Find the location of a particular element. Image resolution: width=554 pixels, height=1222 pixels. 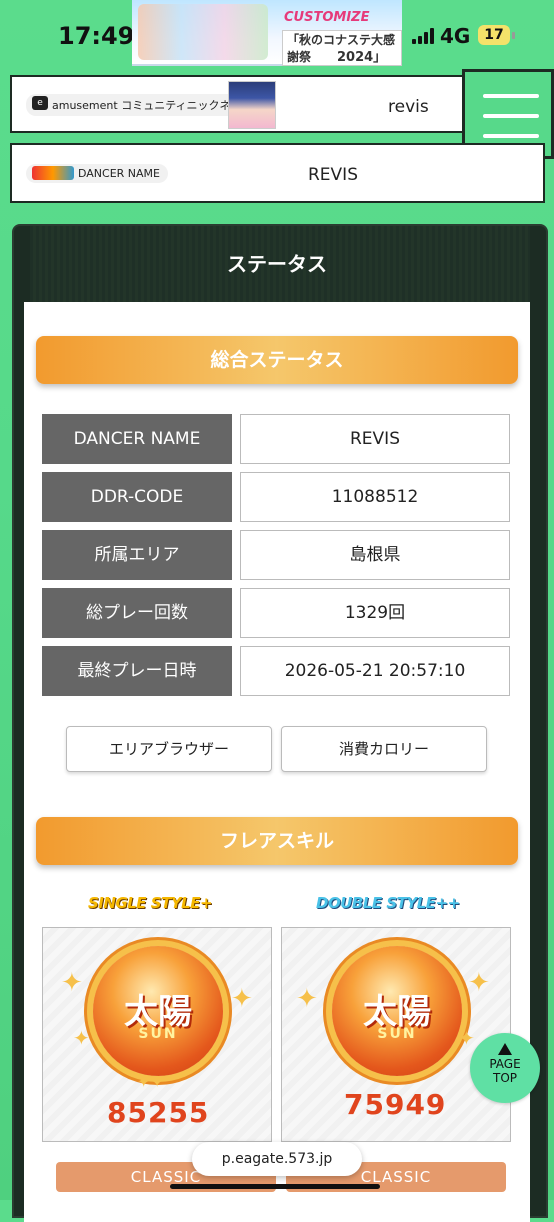

status-label: 最終プレー日時 is located at coordinates (137, 671).